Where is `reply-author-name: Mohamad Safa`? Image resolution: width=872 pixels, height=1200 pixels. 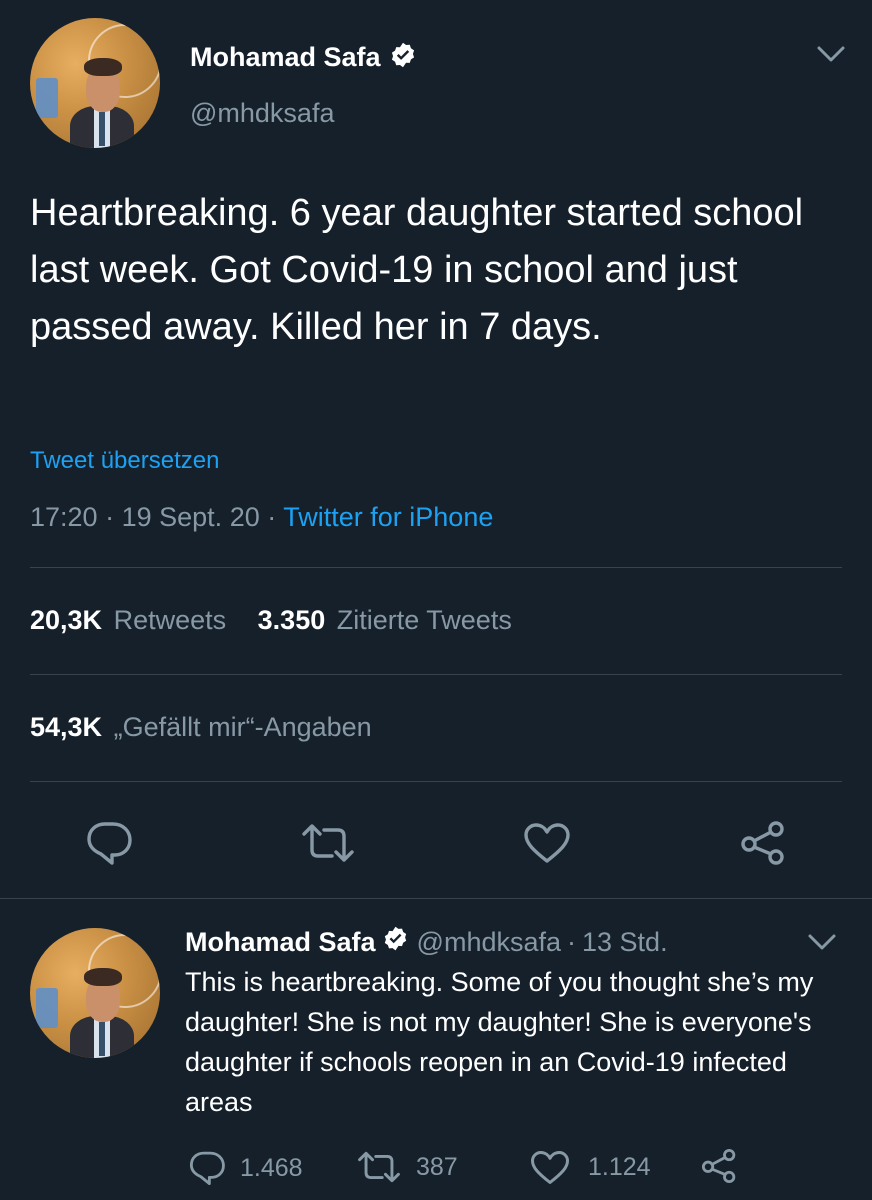 reply-author-name: Mohamad Safa is located at coordinates (280, 942).